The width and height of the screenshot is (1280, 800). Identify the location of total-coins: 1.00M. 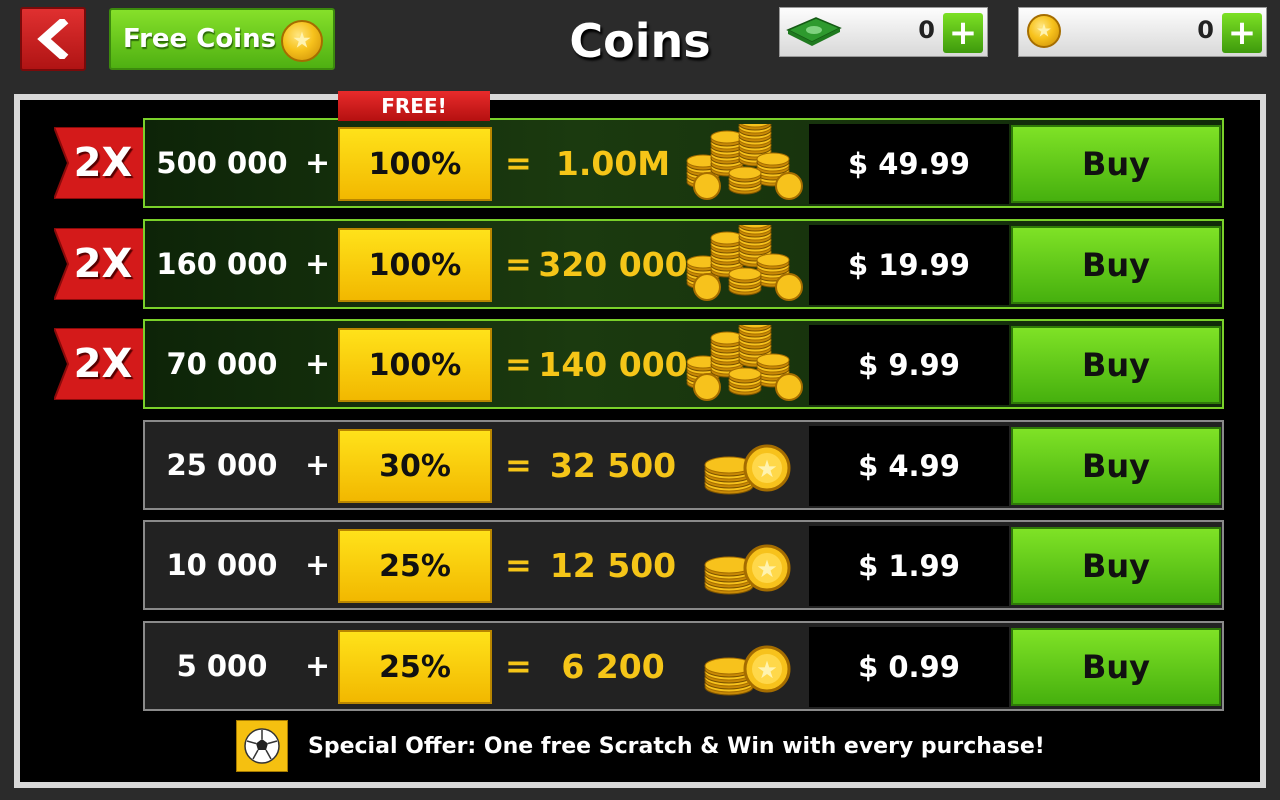
(613, 163).